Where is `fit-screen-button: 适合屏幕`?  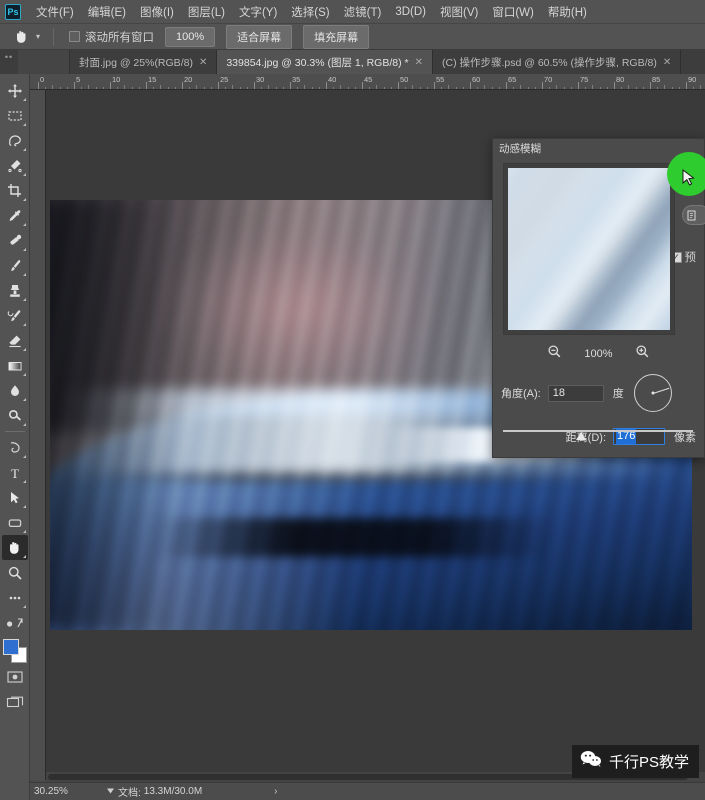 fit-screen-button: 适合屏幕 is located at coordinates (259, 36).